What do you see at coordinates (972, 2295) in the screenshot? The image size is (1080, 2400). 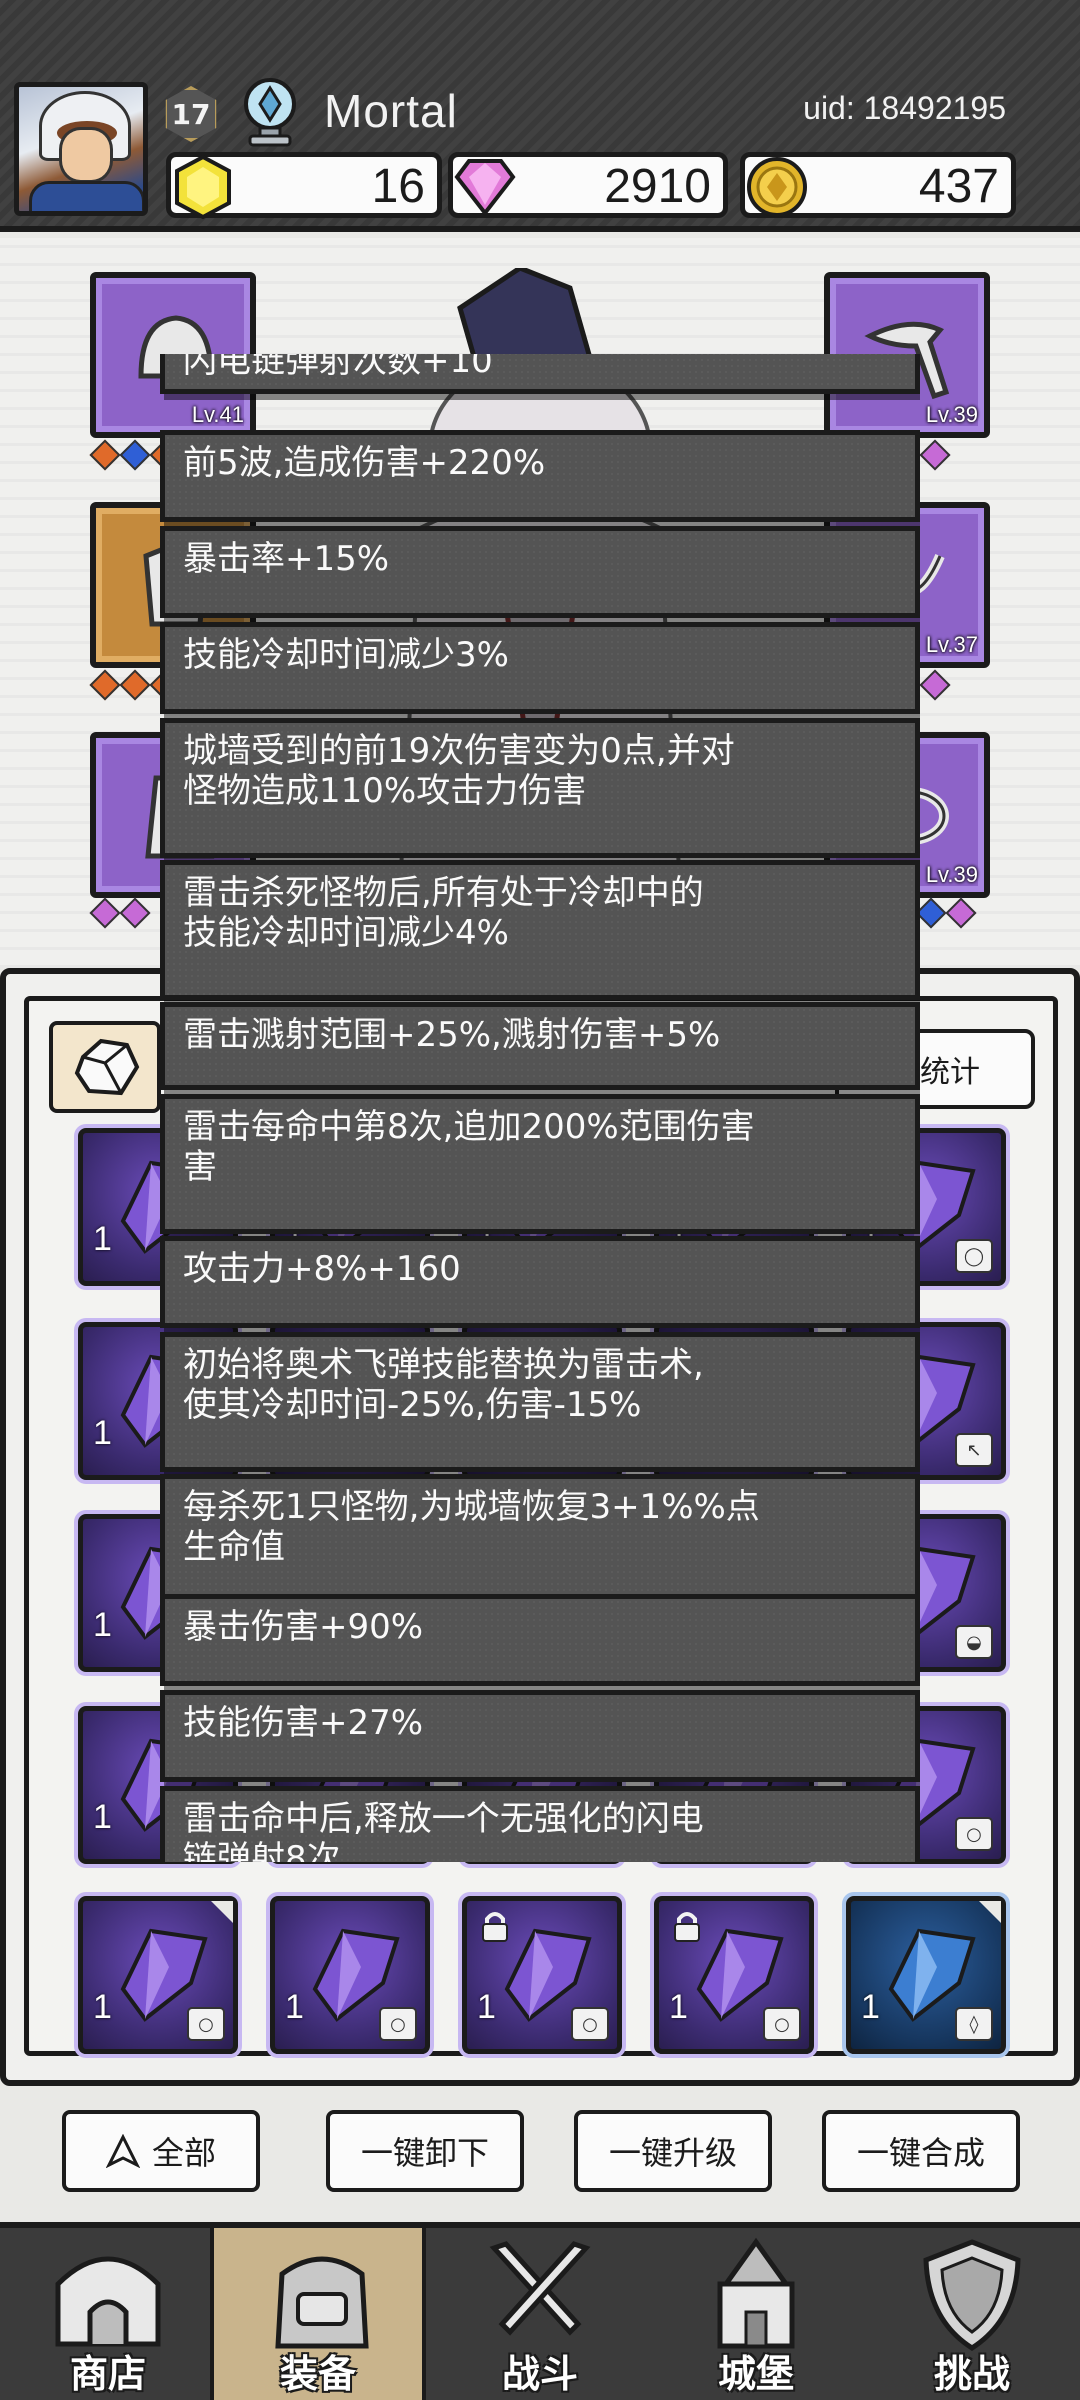 I see `shield-icon` at bounding box center [972, 2295].